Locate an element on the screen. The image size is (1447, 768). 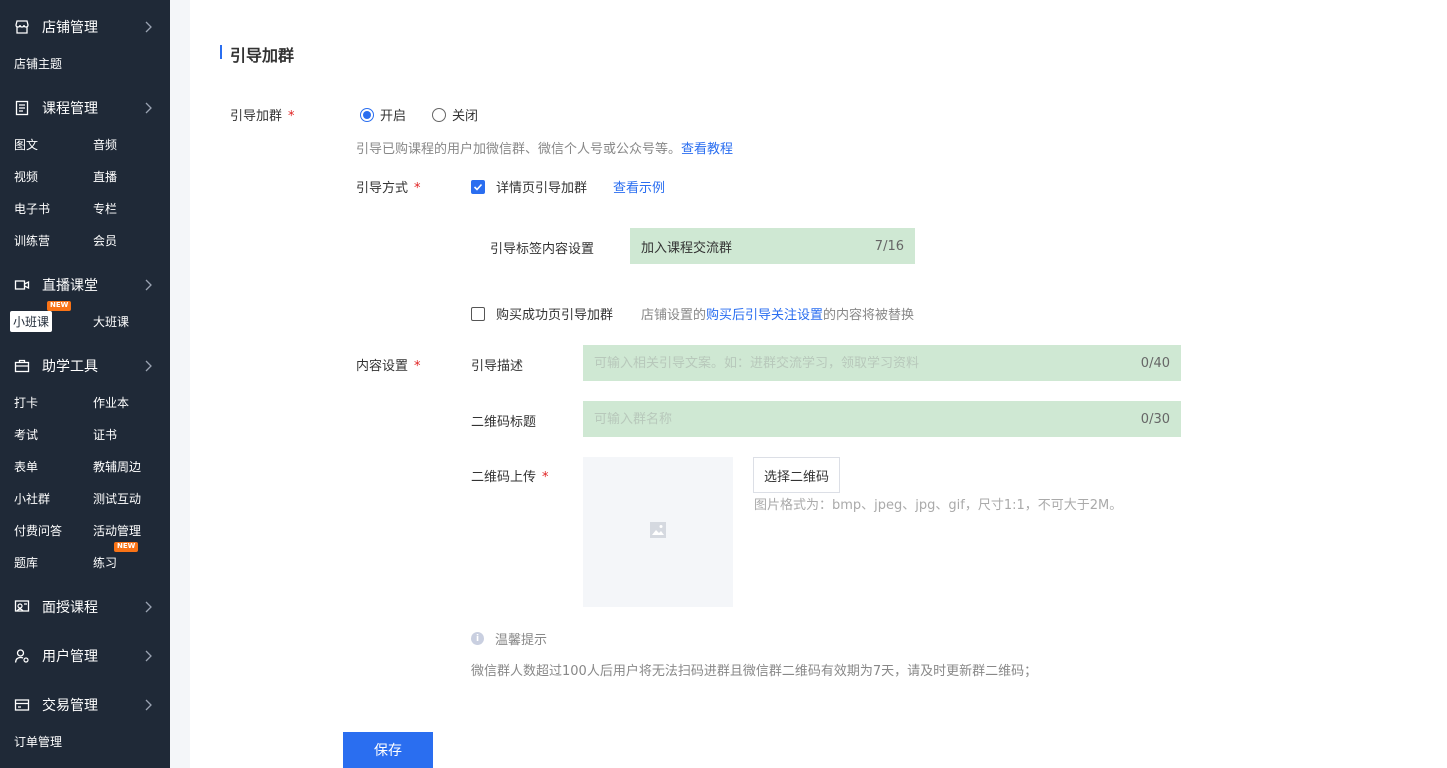
sidebar-item-live: 直播 is located at coordinates (105, 176).